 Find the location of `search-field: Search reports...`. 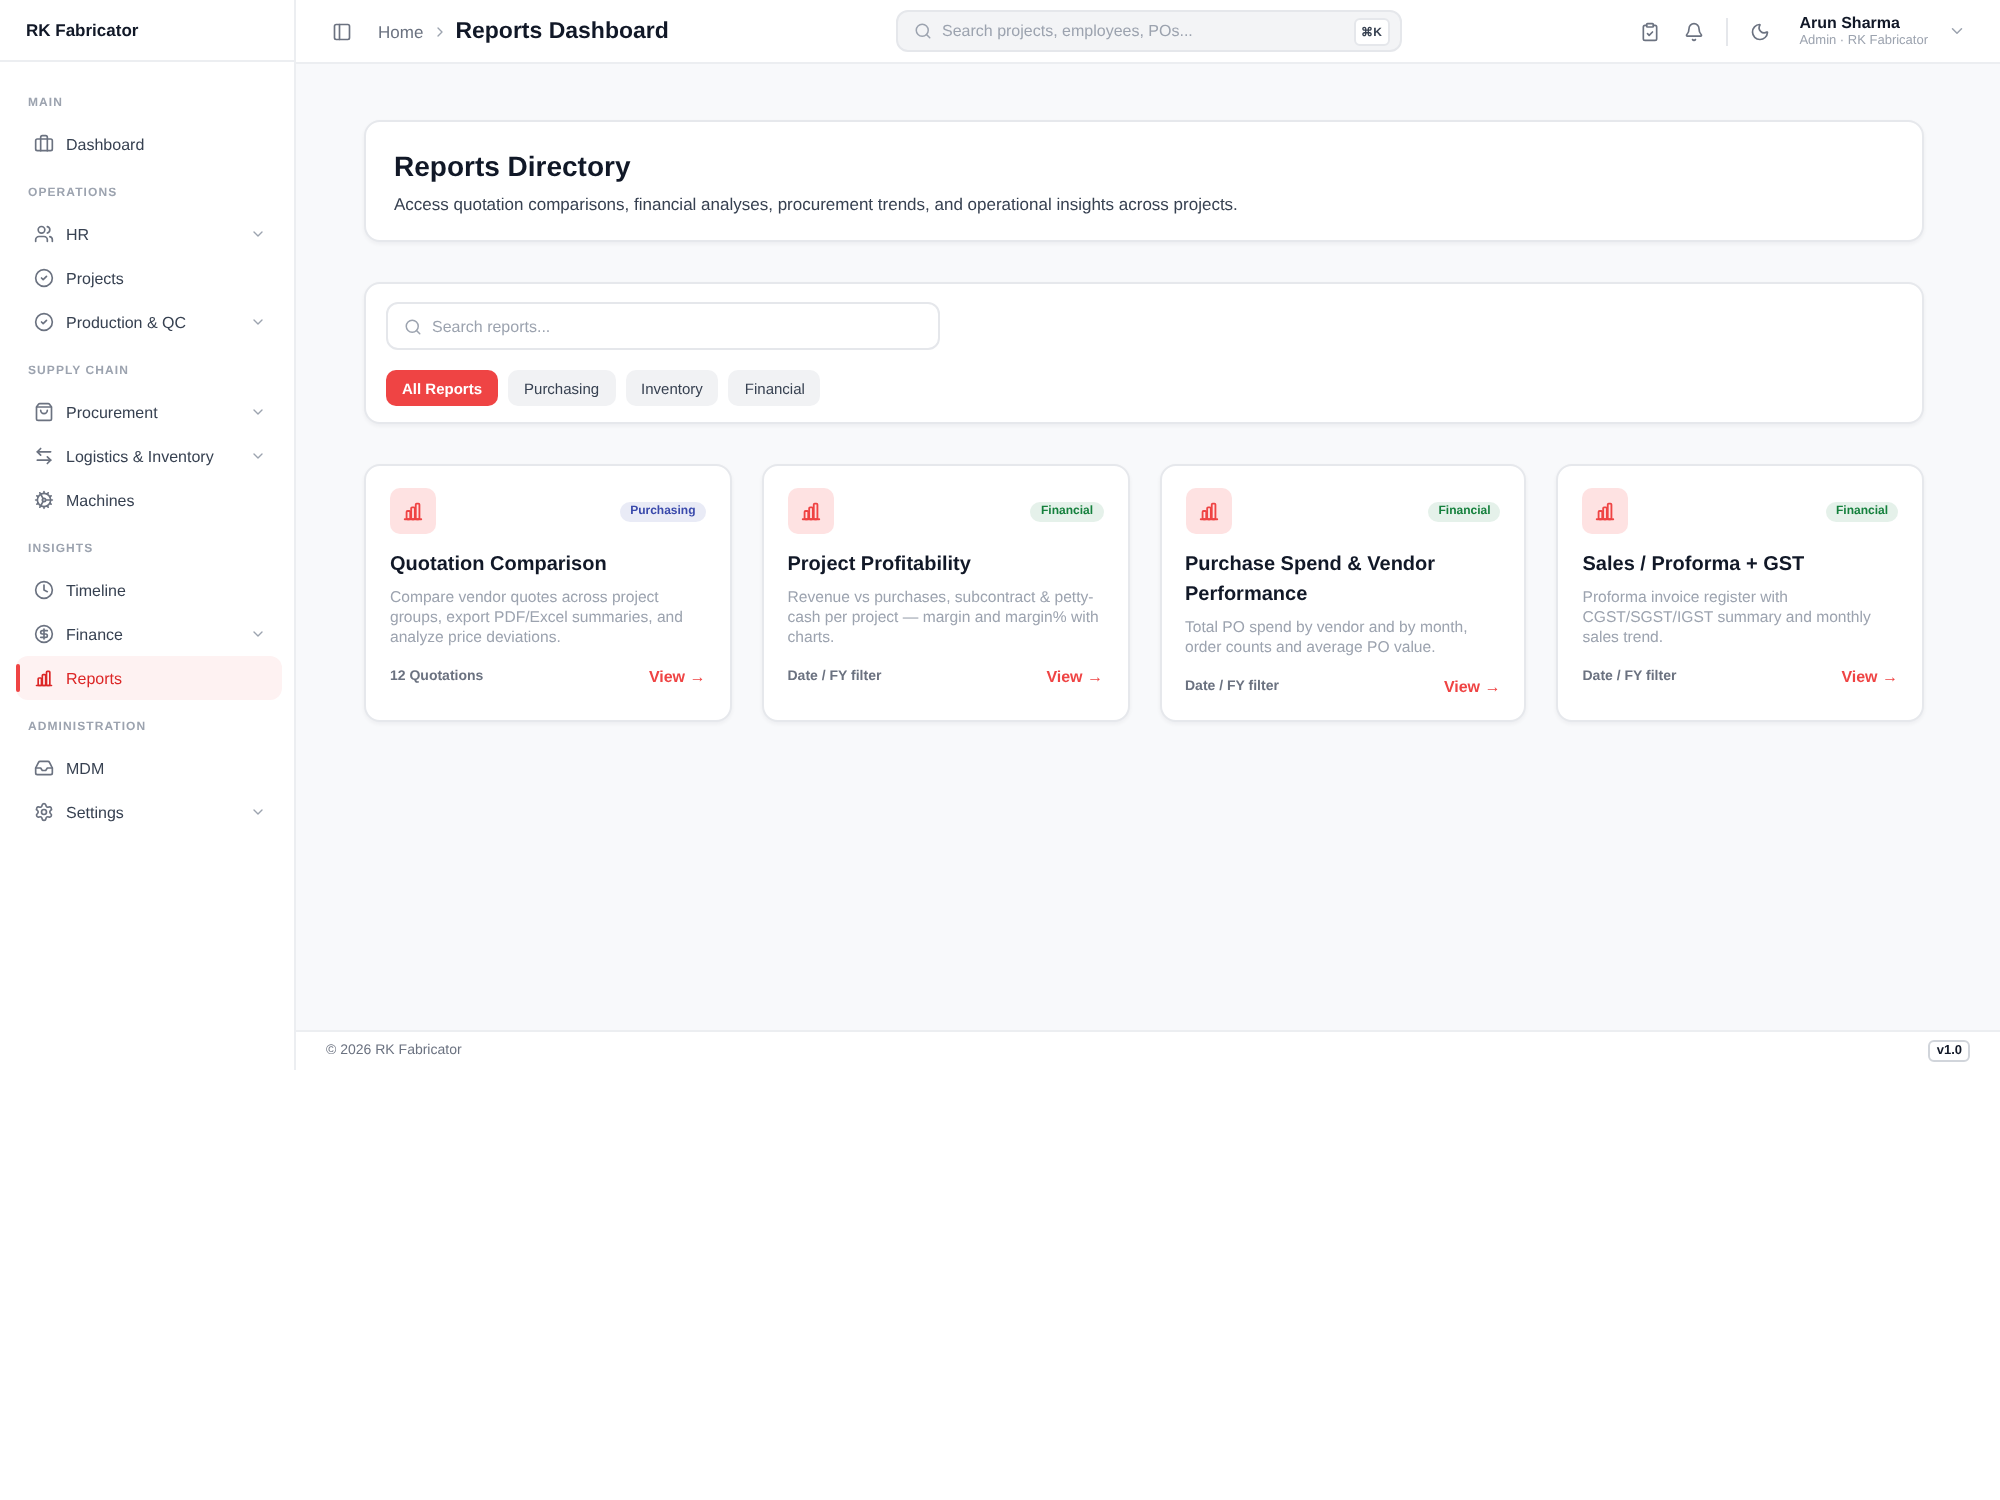

search-field: Search reports... is located at coordinates (663, 326).